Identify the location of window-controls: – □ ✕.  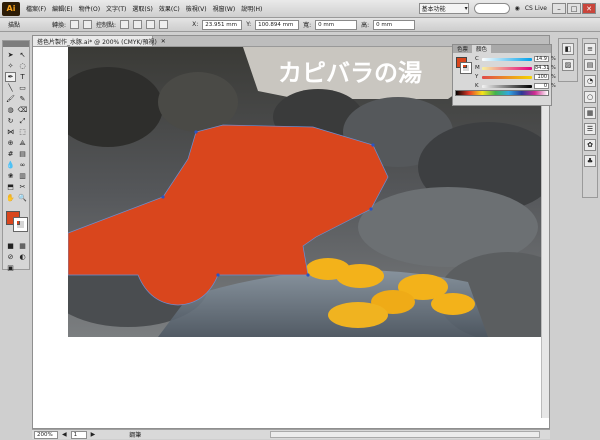
(574, 8).